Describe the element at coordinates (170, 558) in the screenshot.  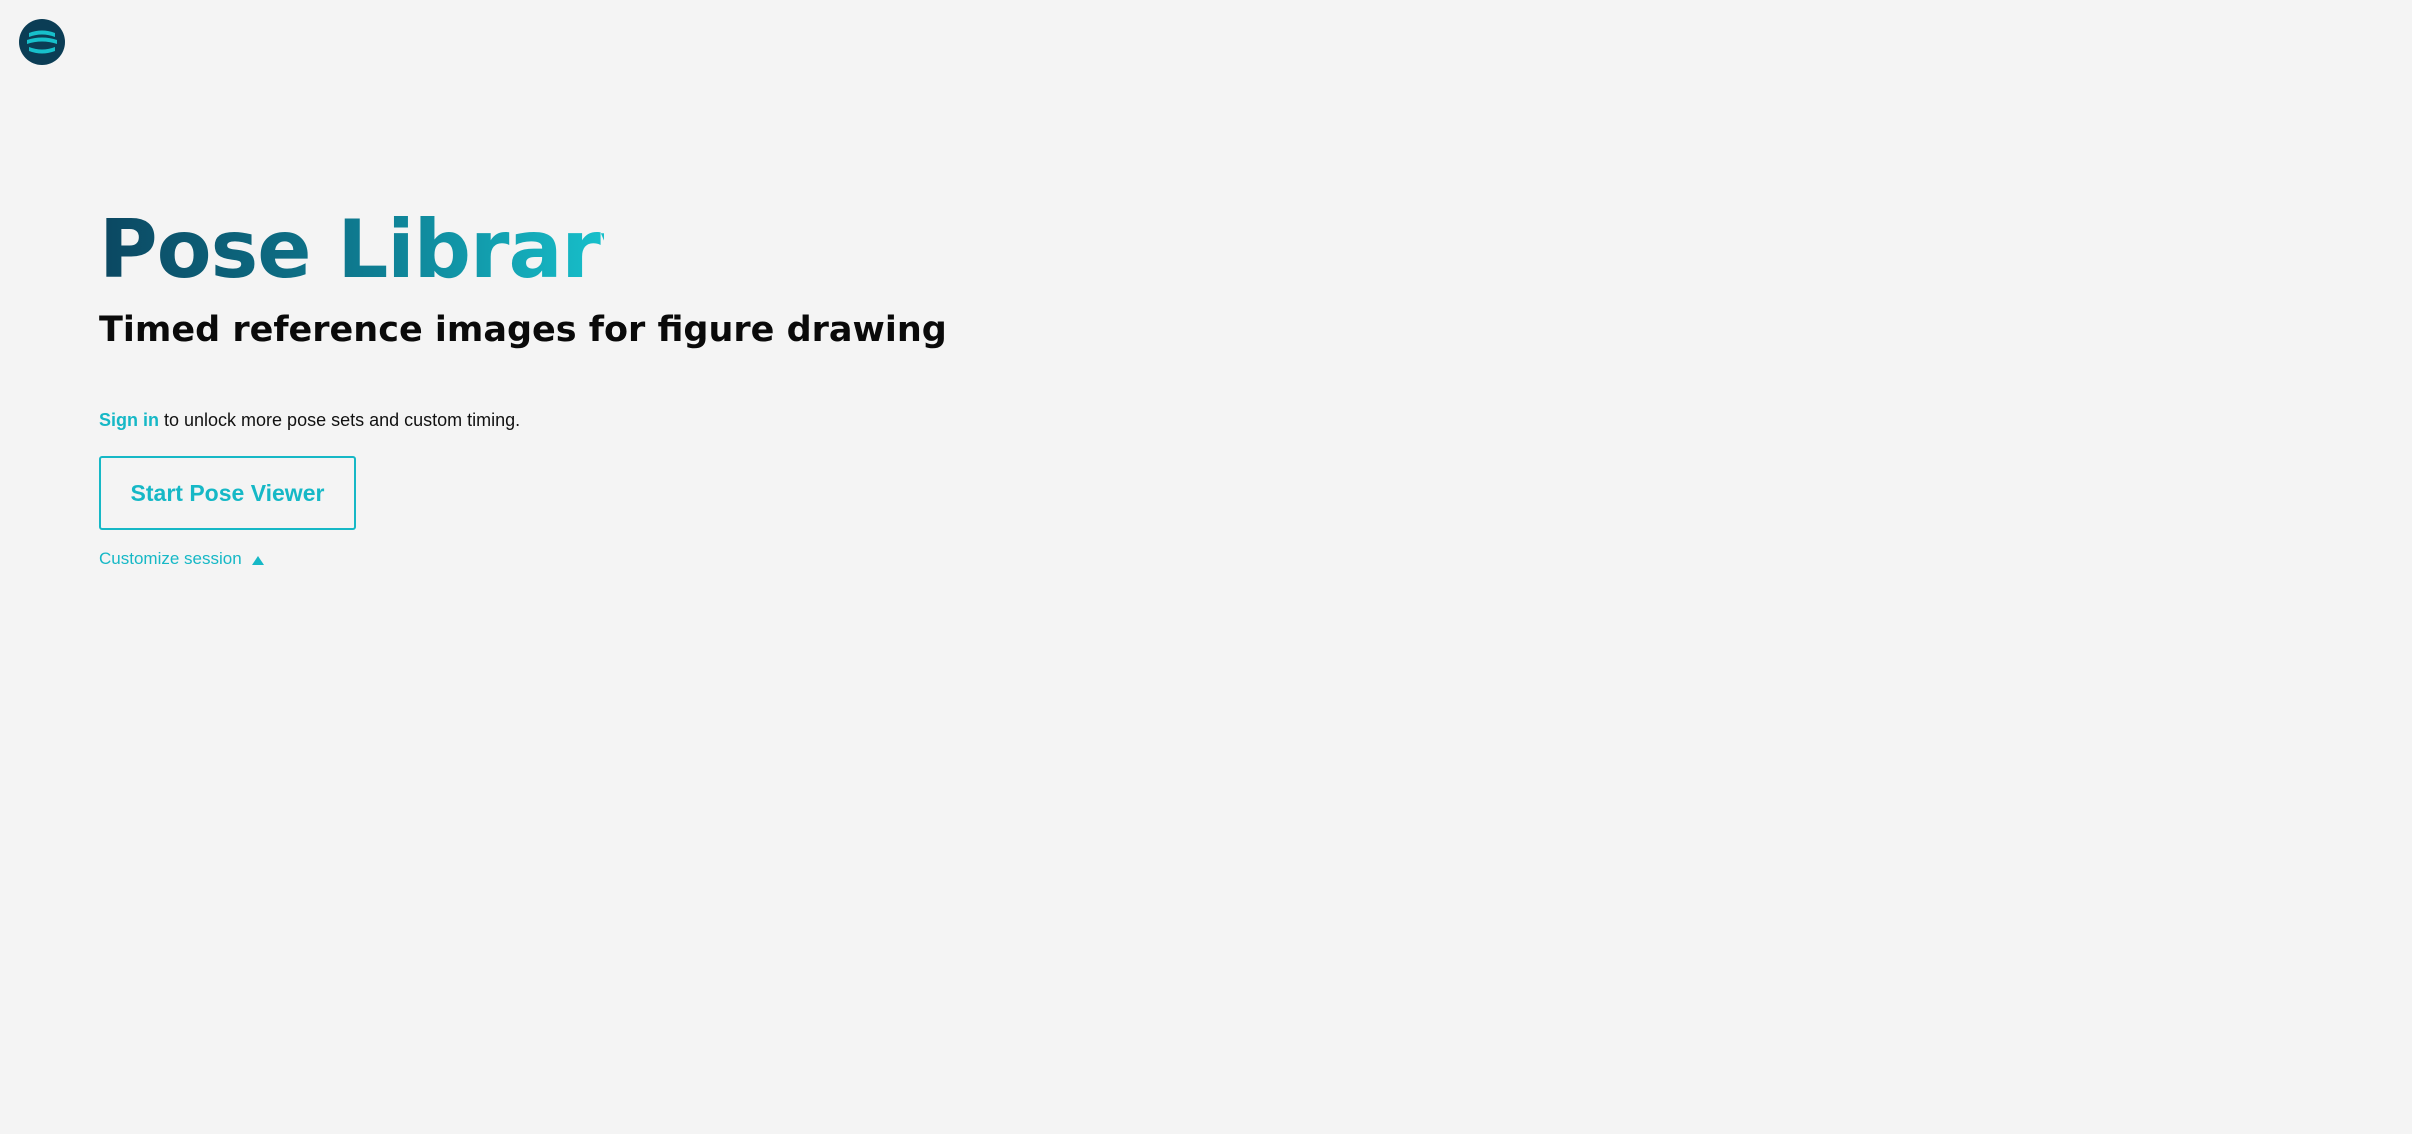
I see `customize-session-label: Customize session` at that location.